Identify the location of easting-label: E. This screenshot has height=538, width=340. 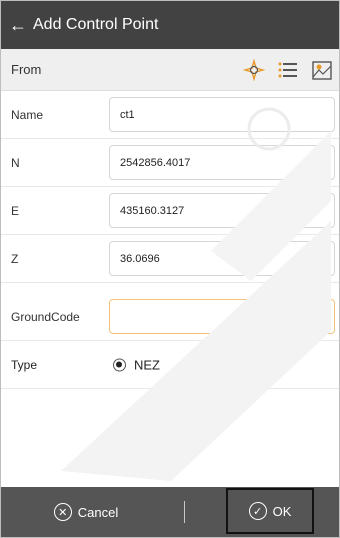
(15, 210).